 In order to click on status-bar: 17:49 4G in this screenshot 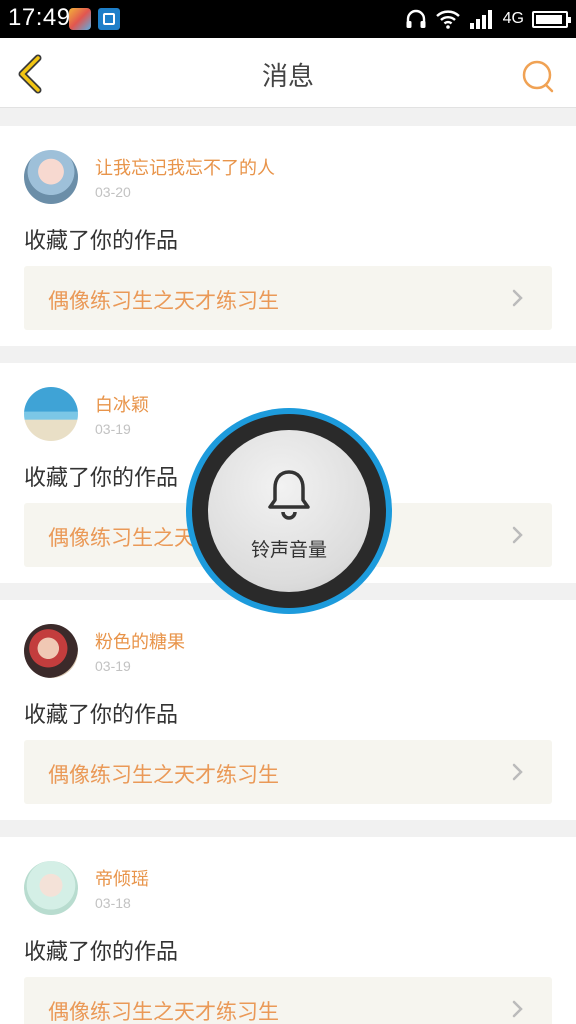, I will do `click(288, 19)`.